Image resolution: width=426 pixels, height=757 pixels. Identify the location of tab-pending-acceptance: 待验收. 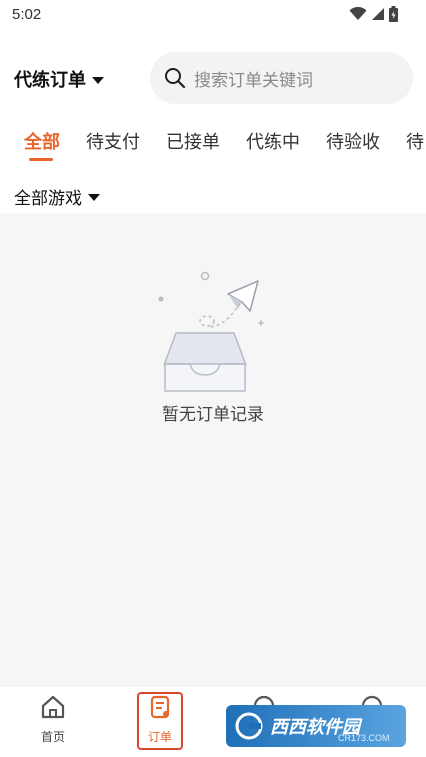
(353, 141).